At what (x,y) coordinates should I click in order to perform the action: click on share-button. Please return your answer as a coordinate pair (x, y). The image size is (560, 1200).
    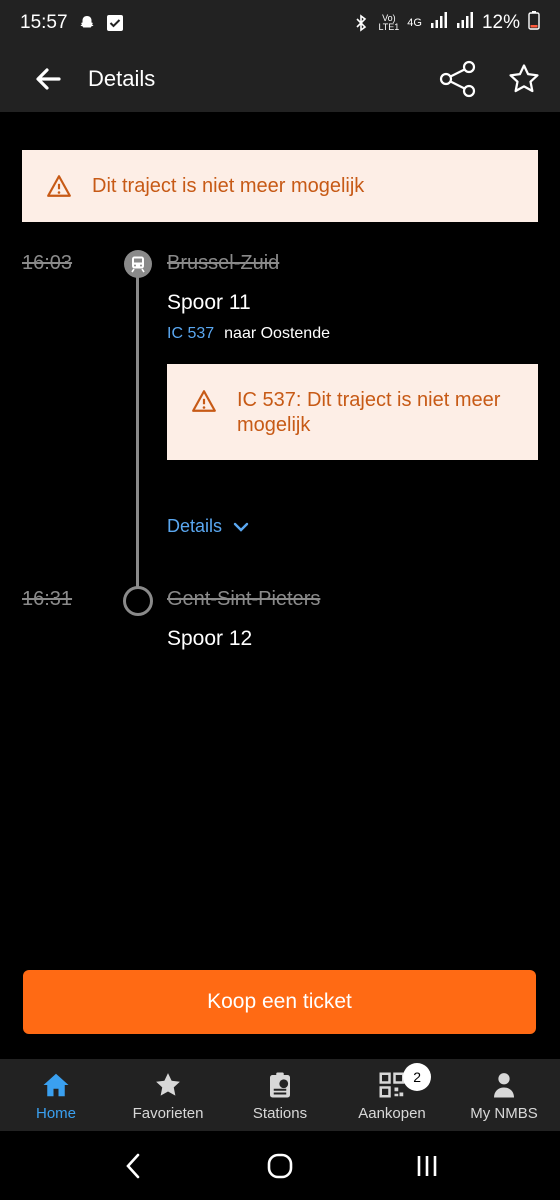
    Looking at the image, I should click on (458, 79).